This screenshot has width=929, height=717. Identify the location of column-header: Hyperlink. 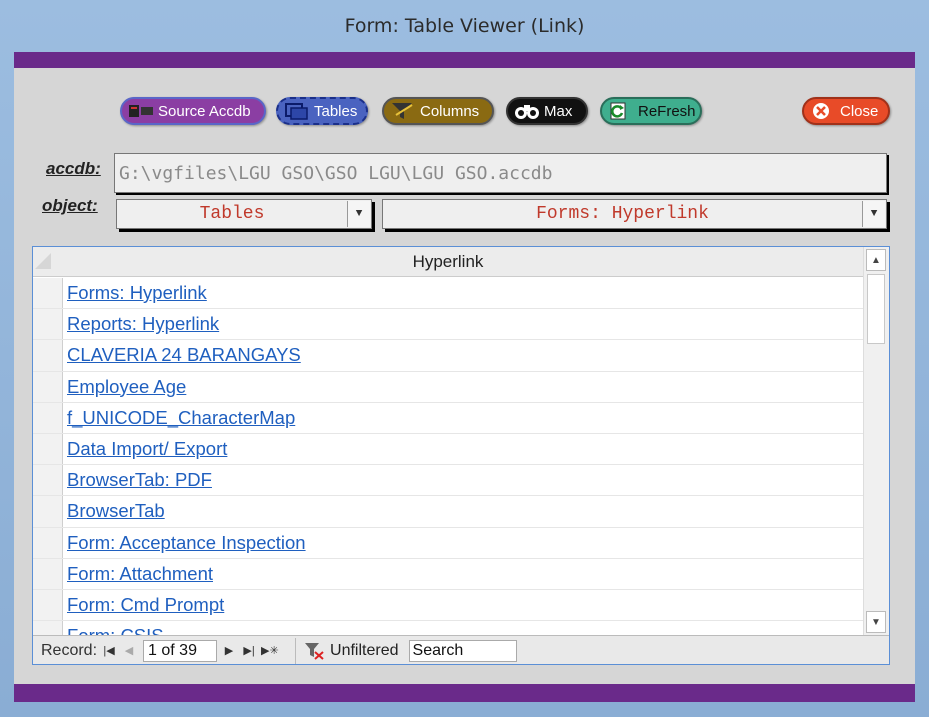
(448, 262).